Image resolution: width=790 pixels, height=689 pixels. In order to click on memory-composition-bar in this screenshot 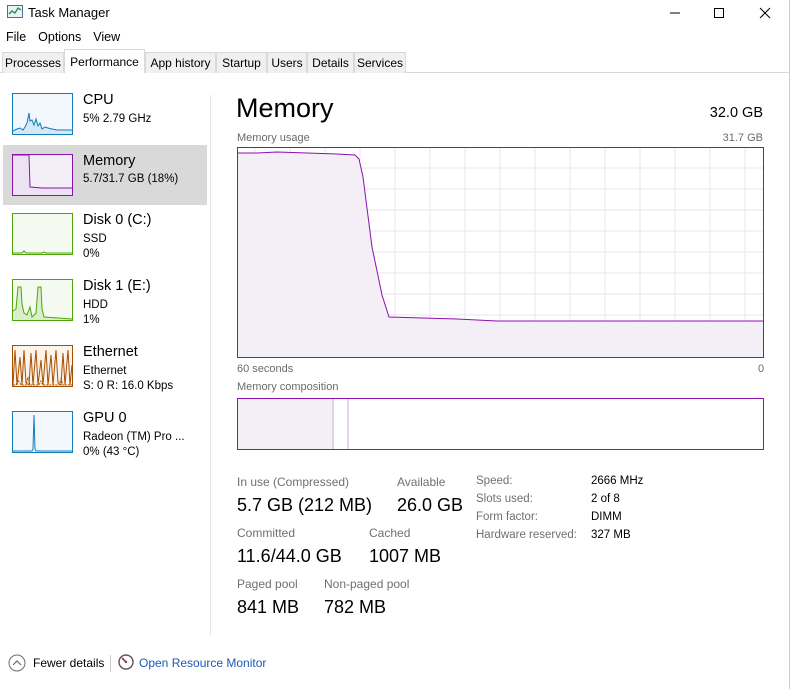, I will do `click(500, 424)`.